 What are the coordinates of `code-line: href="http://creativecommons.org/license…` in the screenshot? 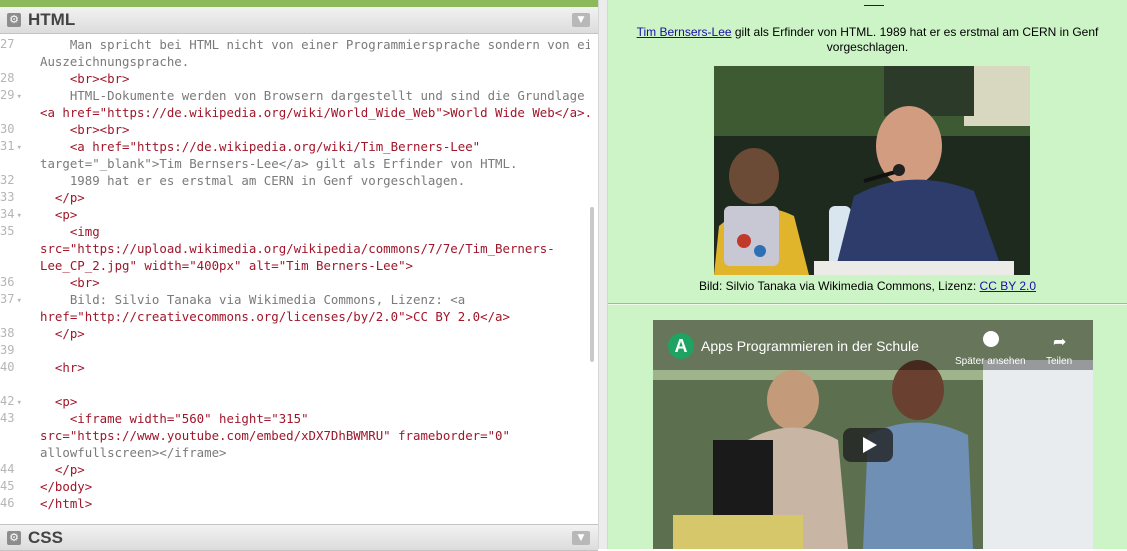 It's located at (275, 316).